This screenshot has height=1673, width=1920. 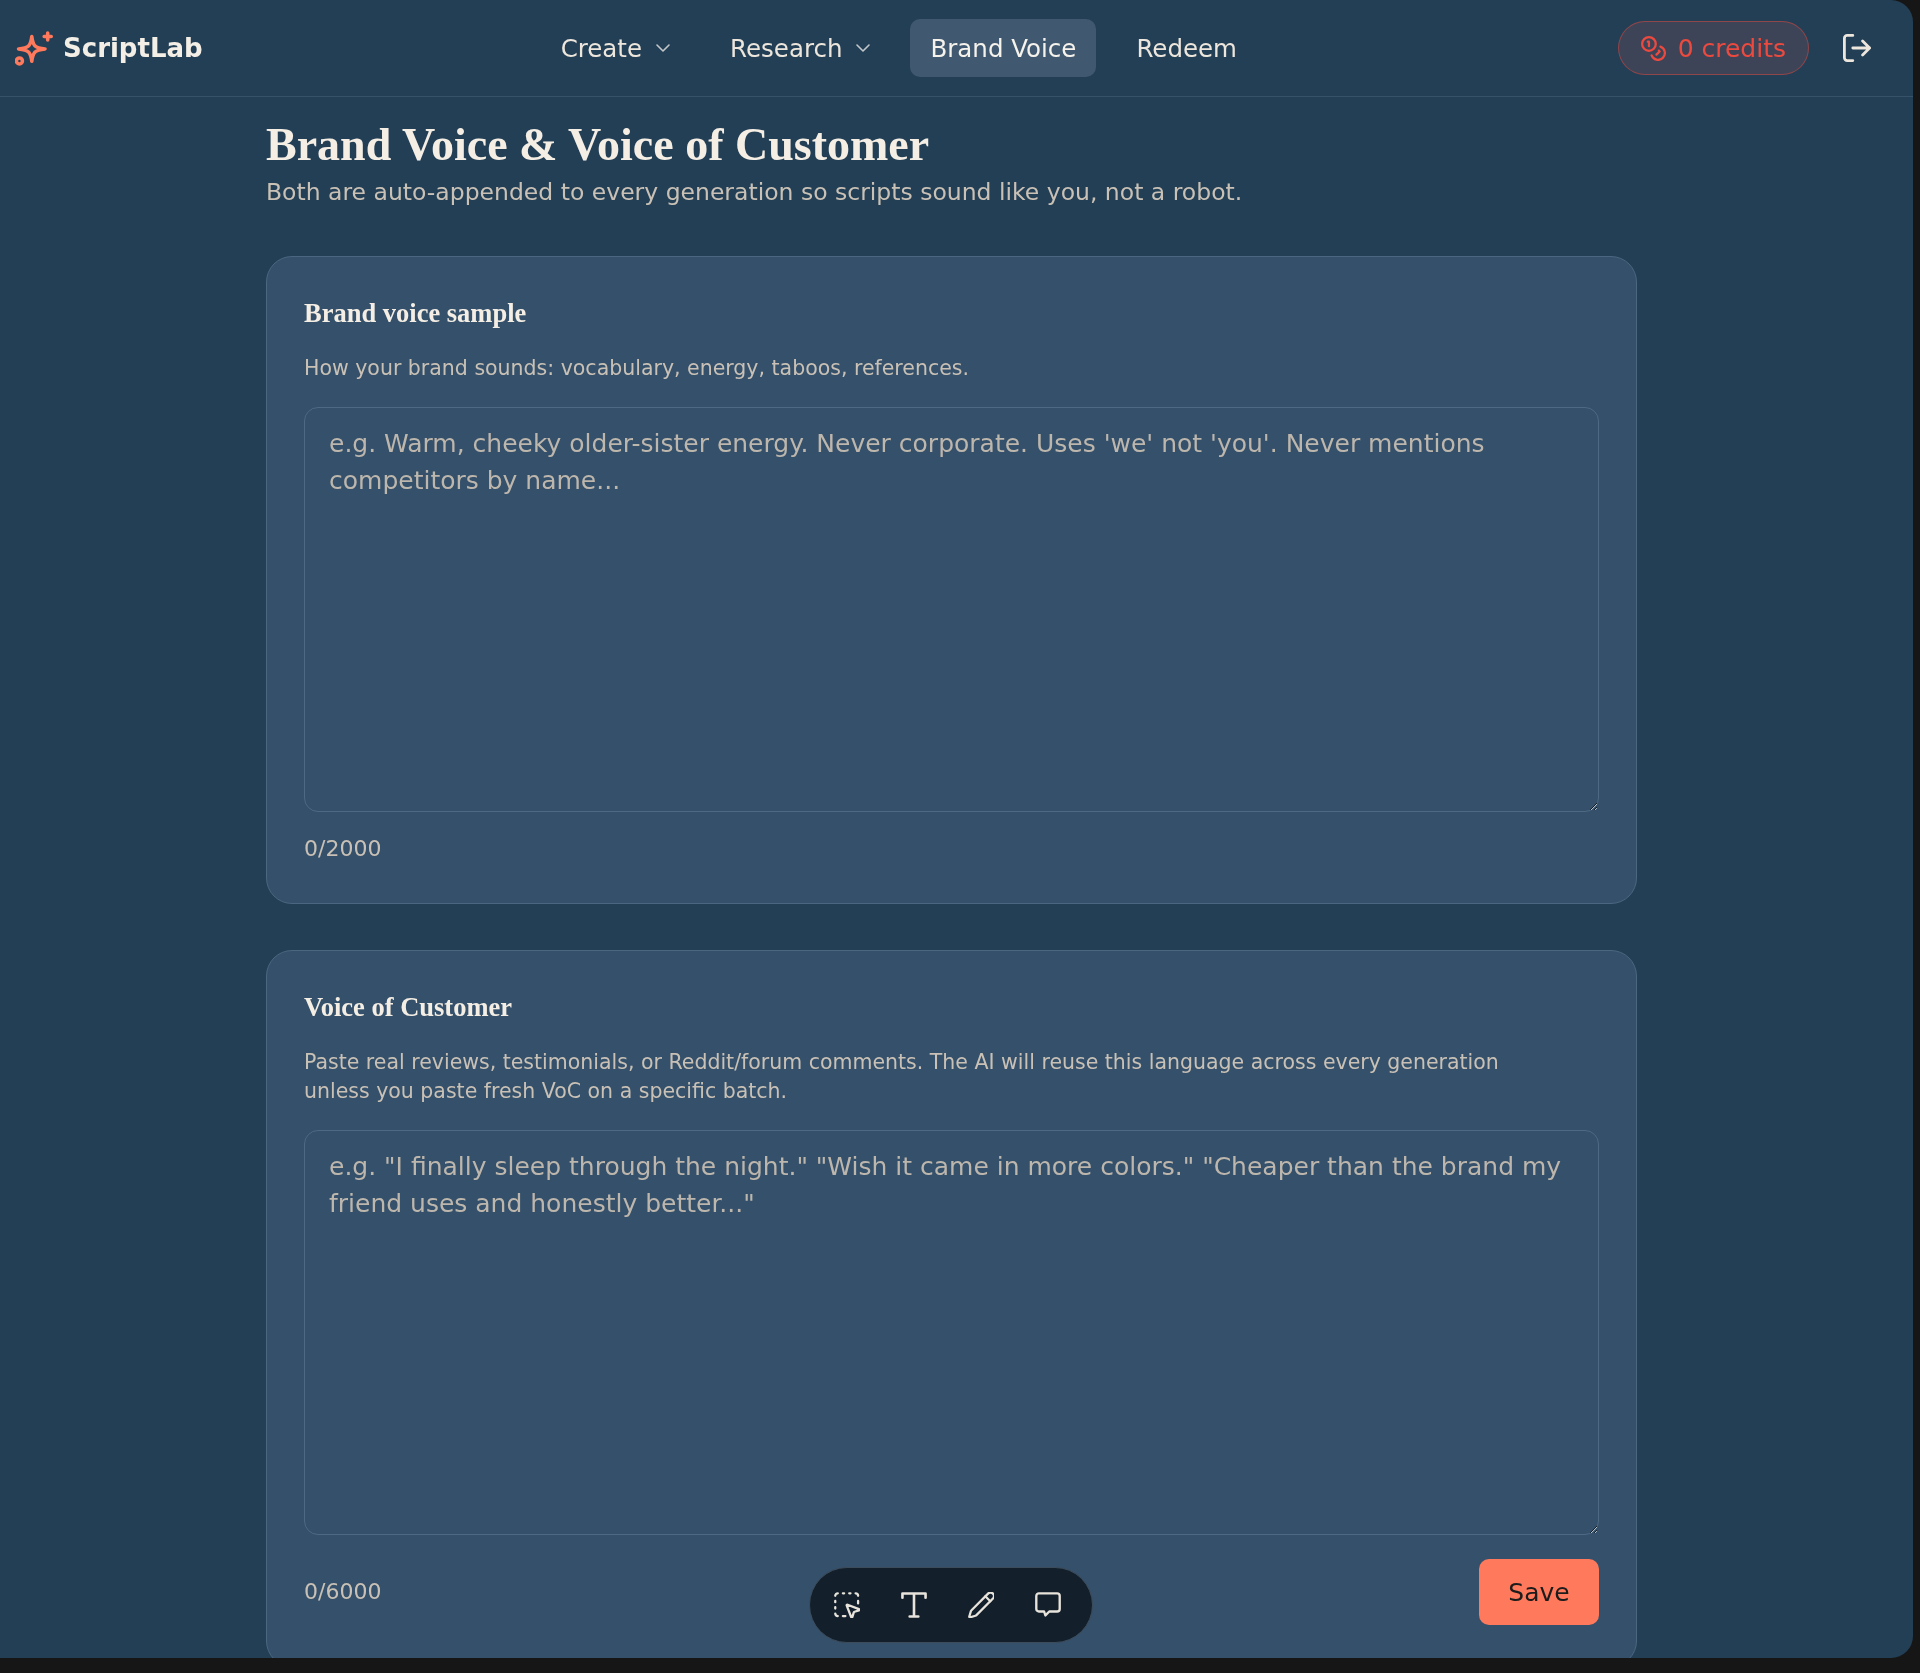 I want to click on text-icon, so click(x=914, y=1605).